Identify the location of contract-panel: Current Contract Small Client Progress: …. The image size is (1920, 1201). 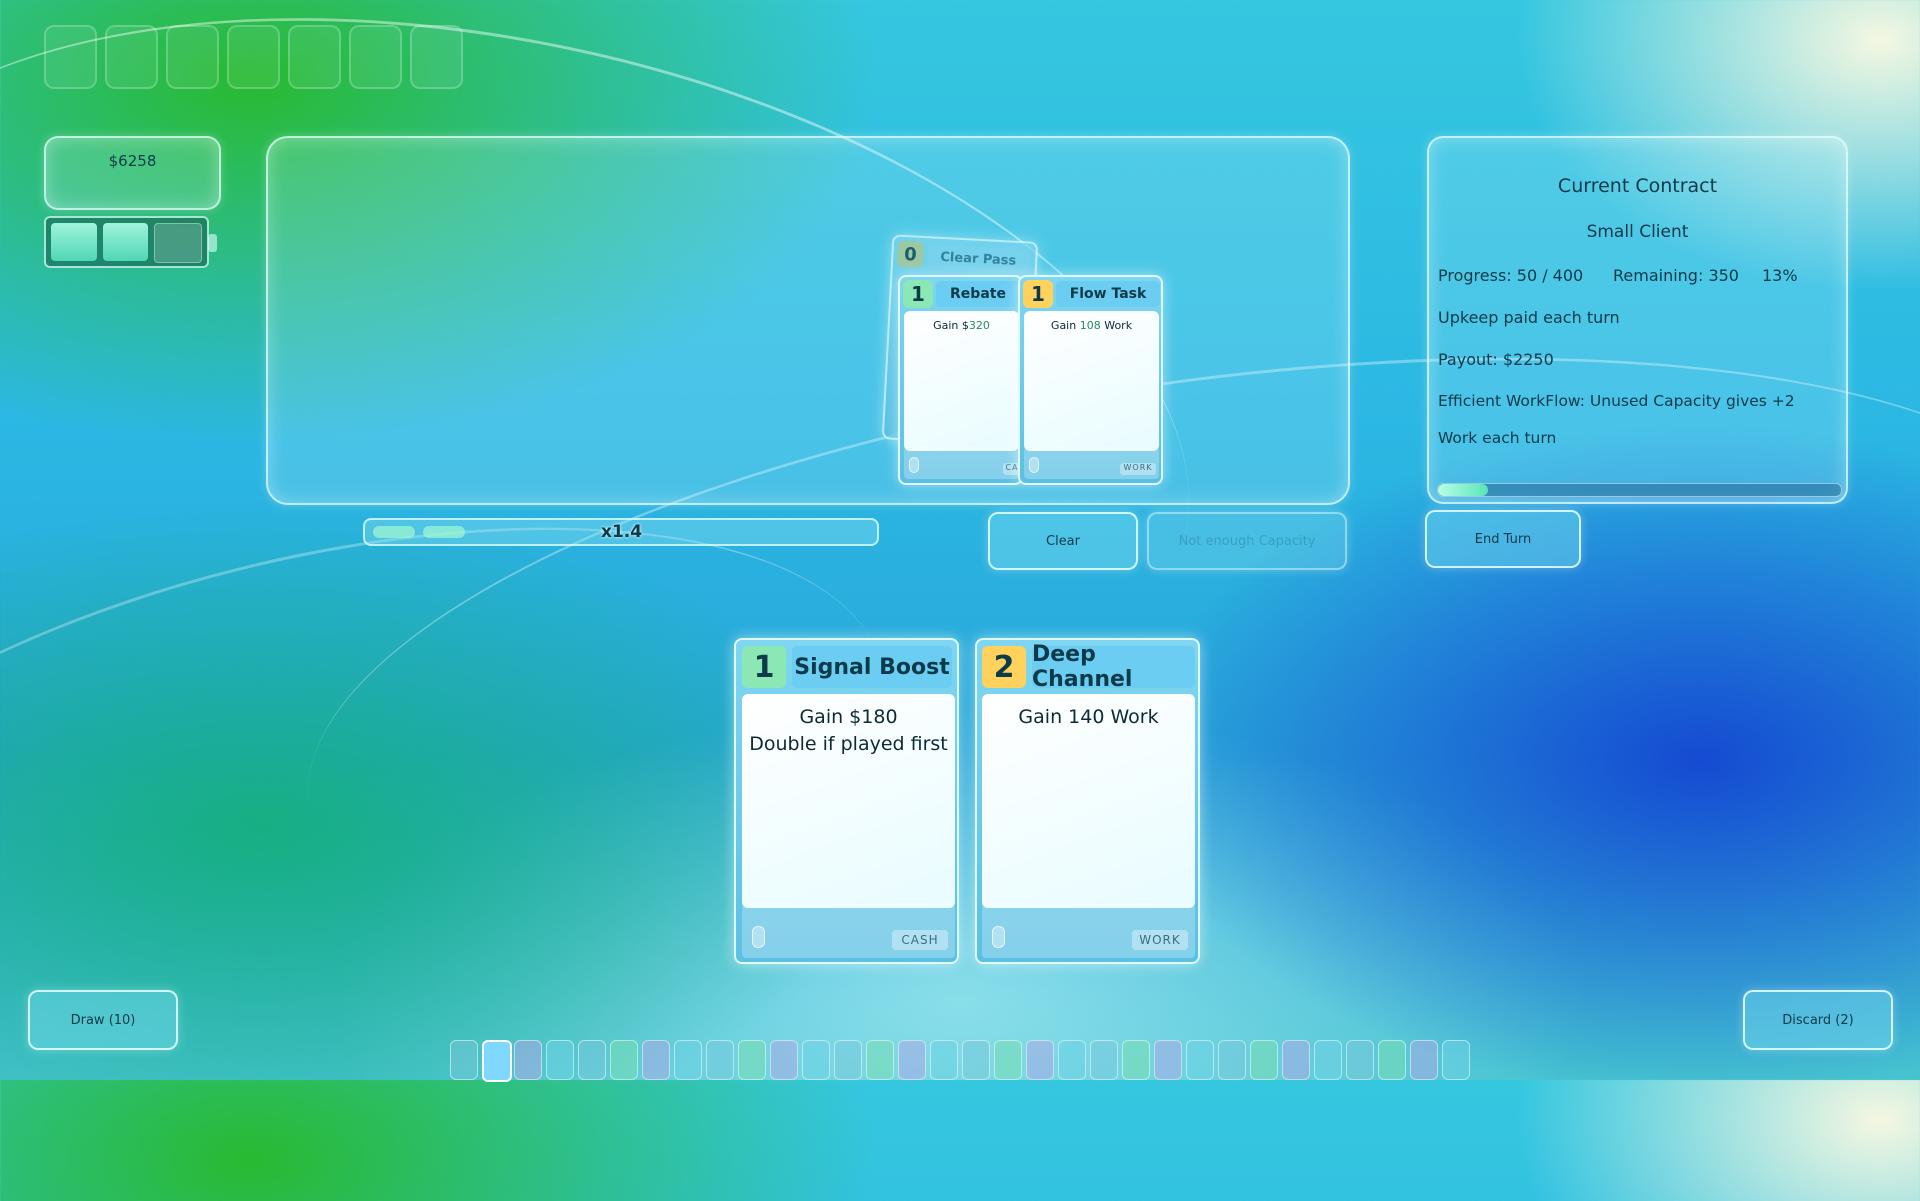
(1637, 320).